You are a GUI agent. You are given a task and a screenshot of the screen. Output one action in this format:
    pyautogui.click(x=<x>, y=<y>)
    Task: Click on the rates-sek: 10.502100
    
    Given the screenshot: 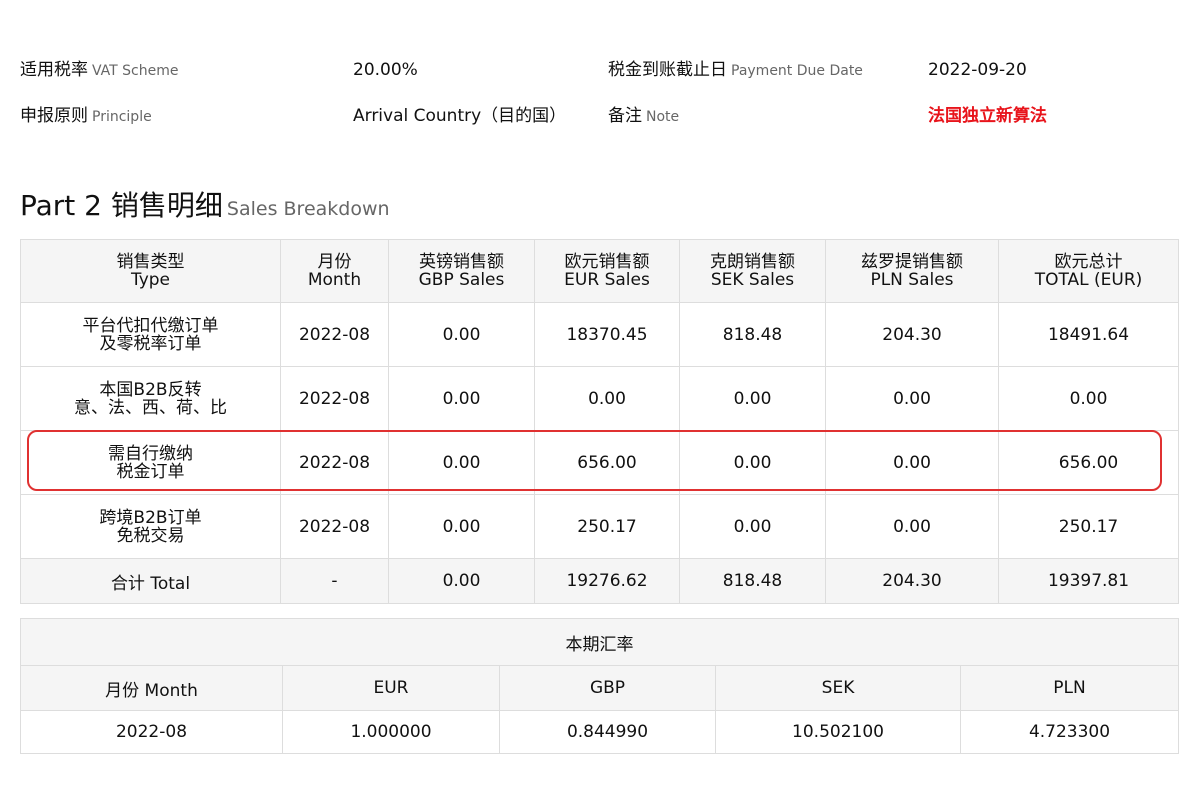 What is the action you would take?
    pyautogui.click(x=838, y=732)
    